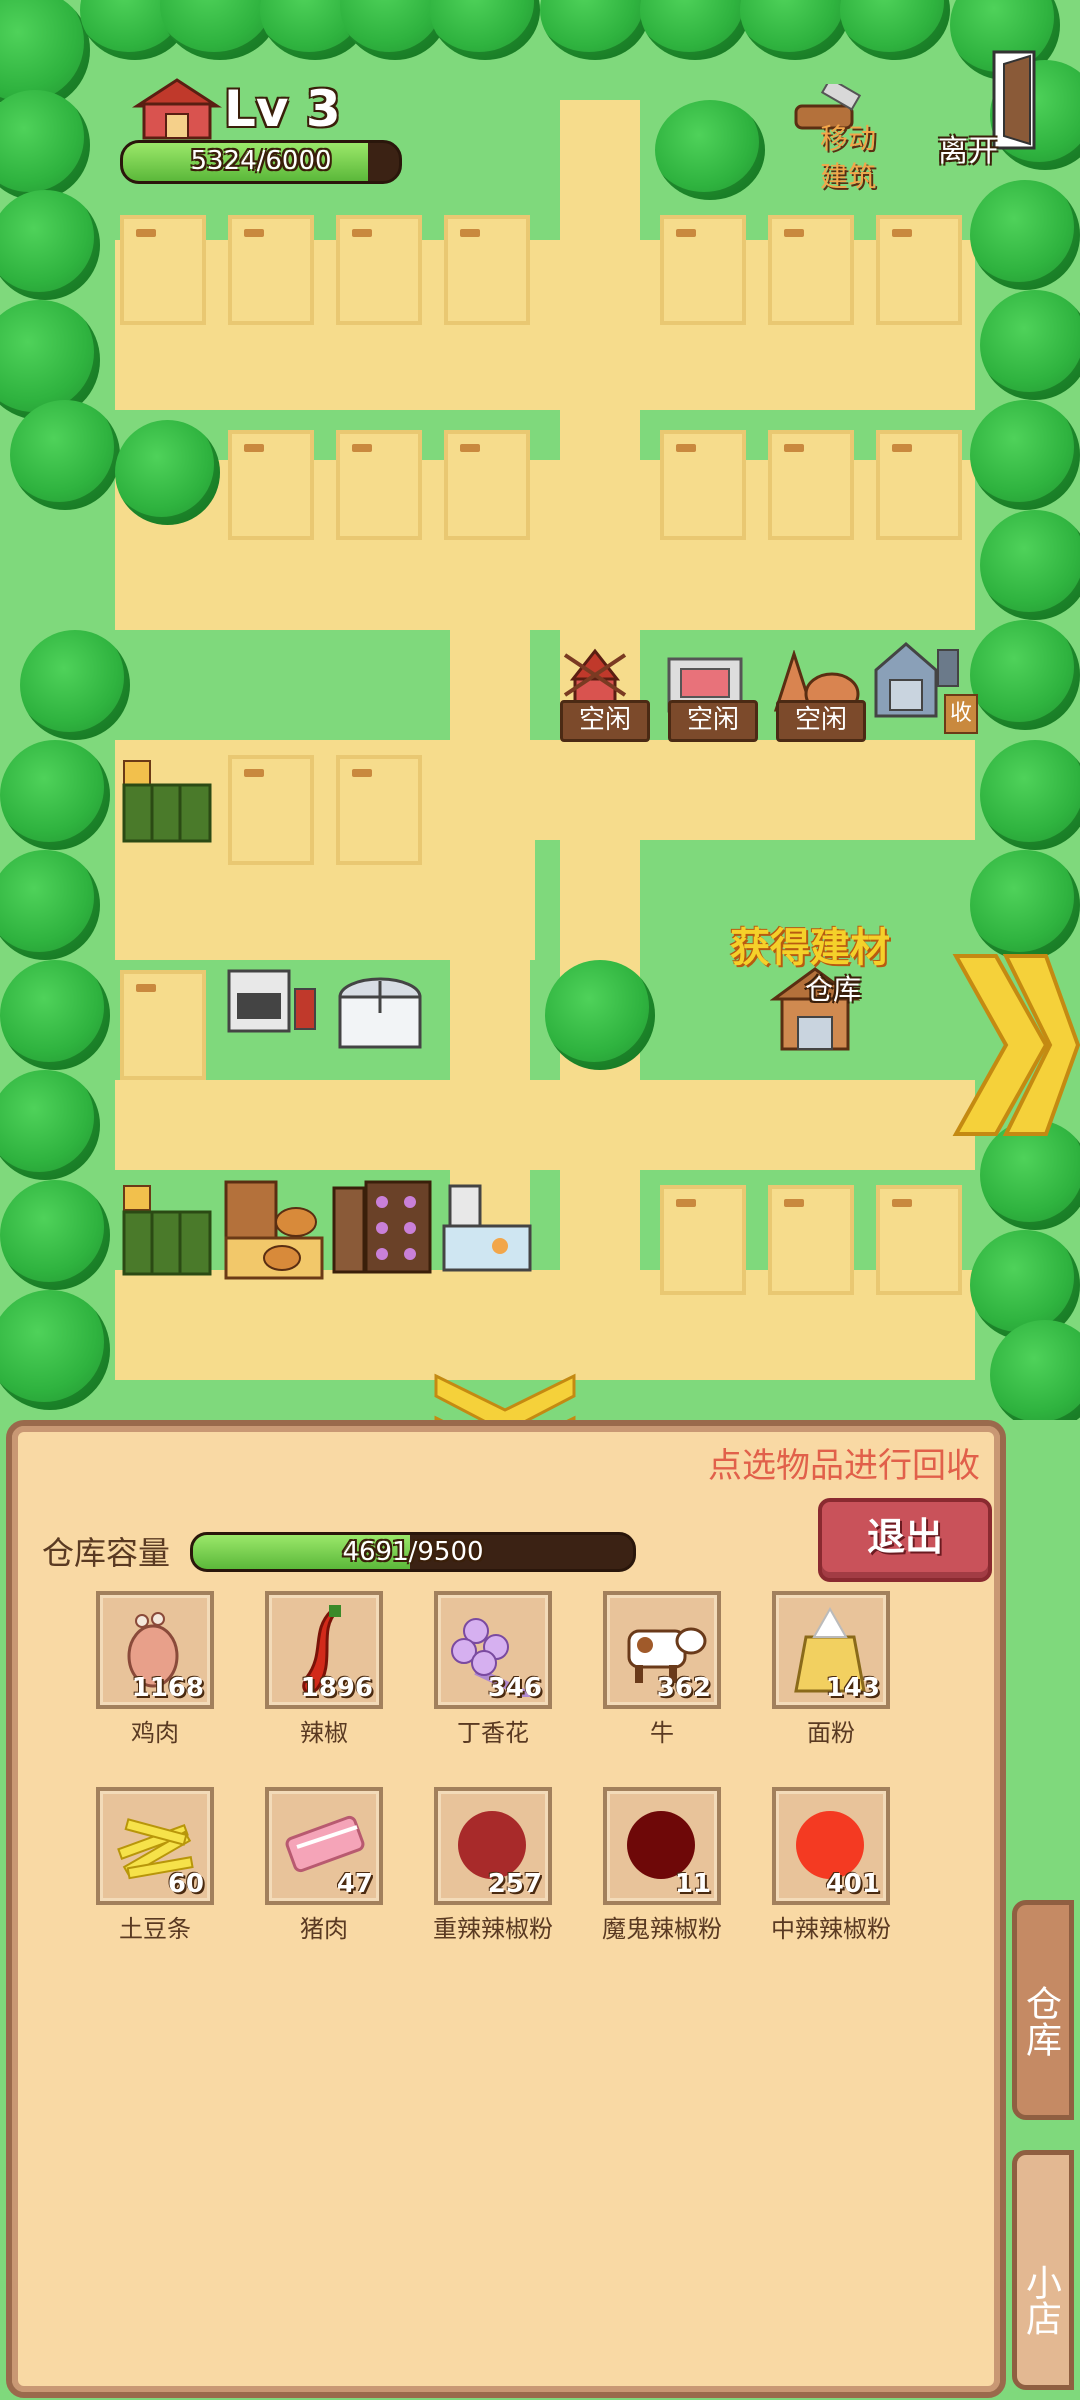 The height and width of the screenshot is (2400, 1080). I want to click on inventory-slot: 11, so click(662, 1846).